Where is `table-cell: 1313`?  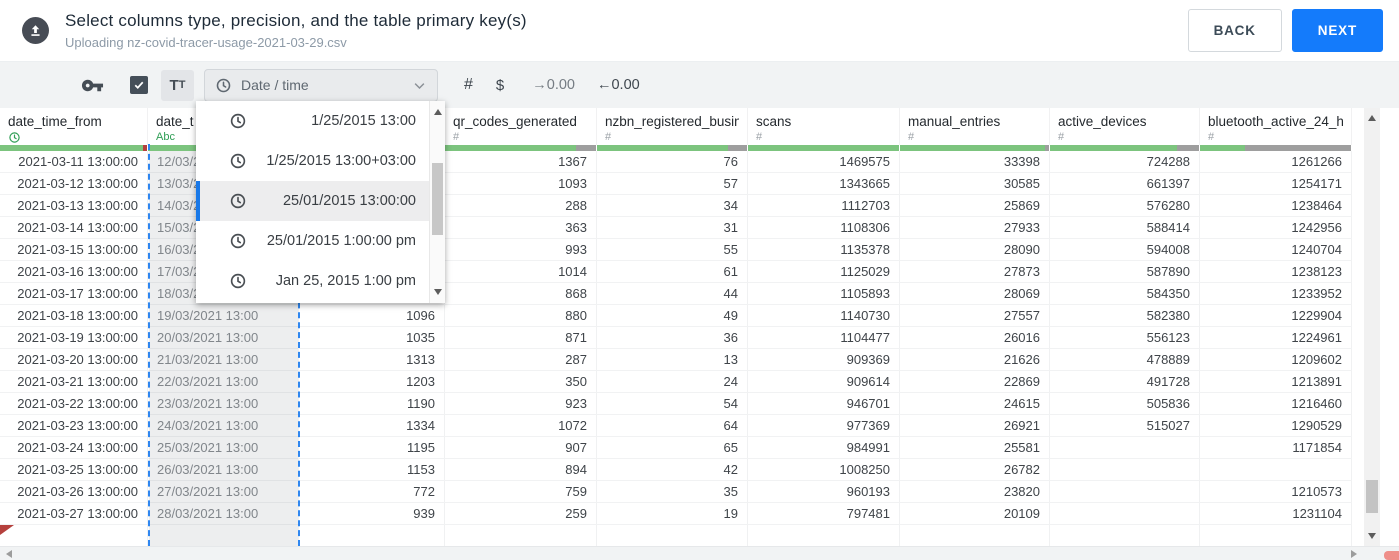 table-cell: 1313 is located at coordinates (372, 359).